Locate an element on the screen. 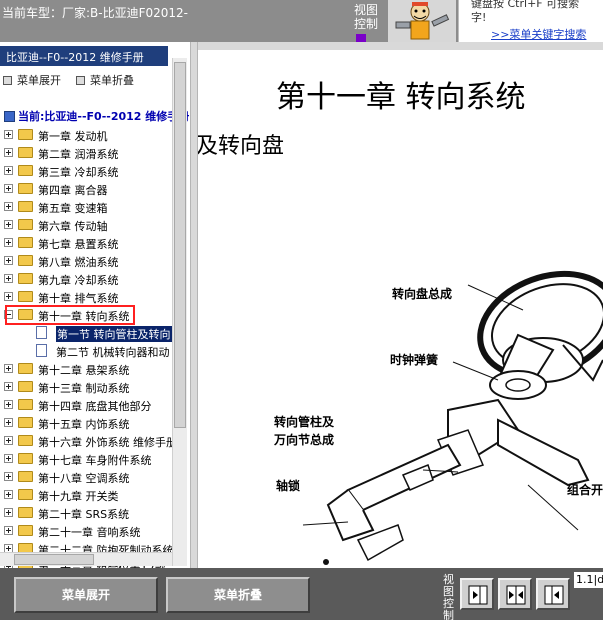 The height and width of the screenshot is (620, 603). label-steering-wheel: 转向盘总成 is located at coordinates (422, 294).